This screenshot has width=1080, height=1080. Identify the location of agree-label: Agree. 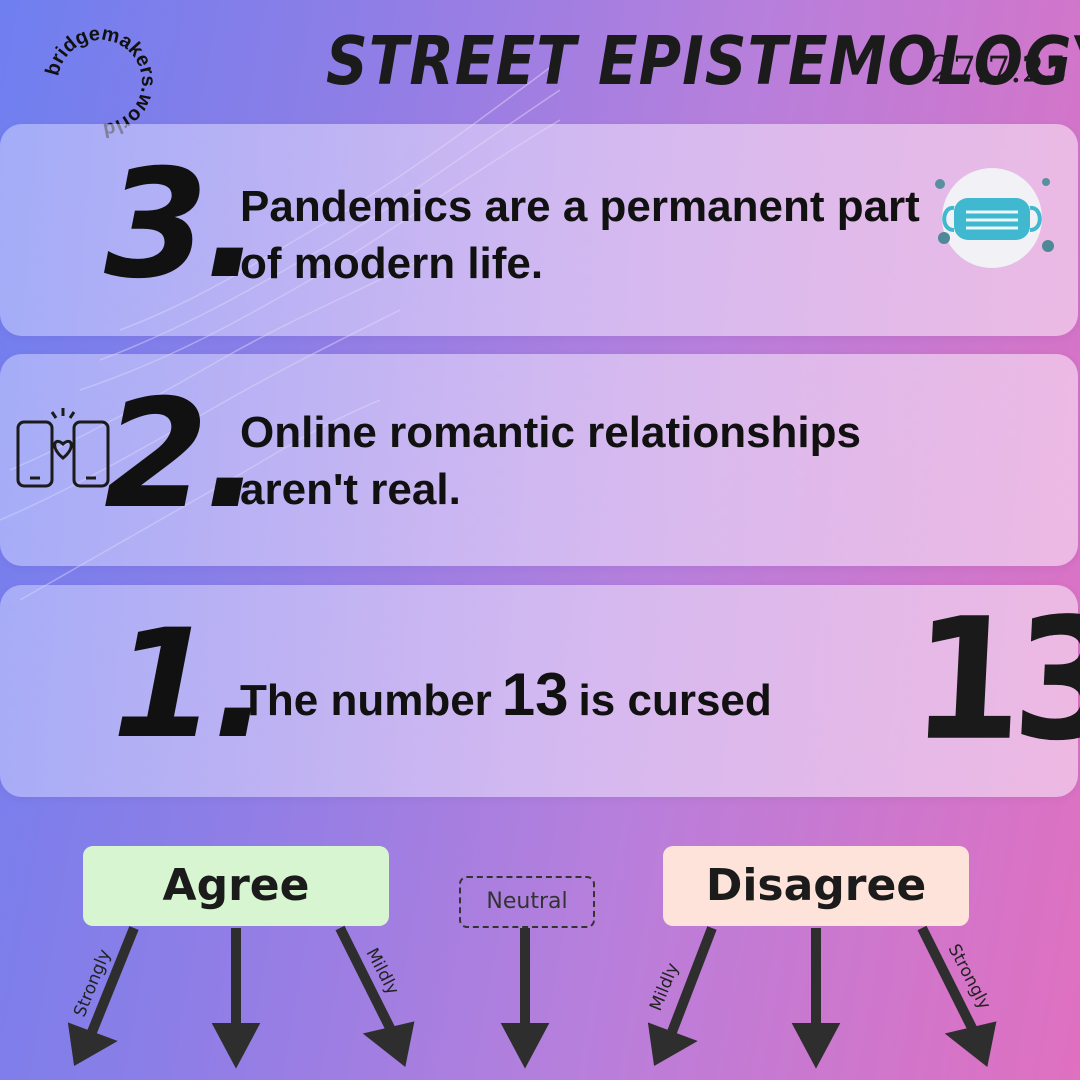
(236, 886).